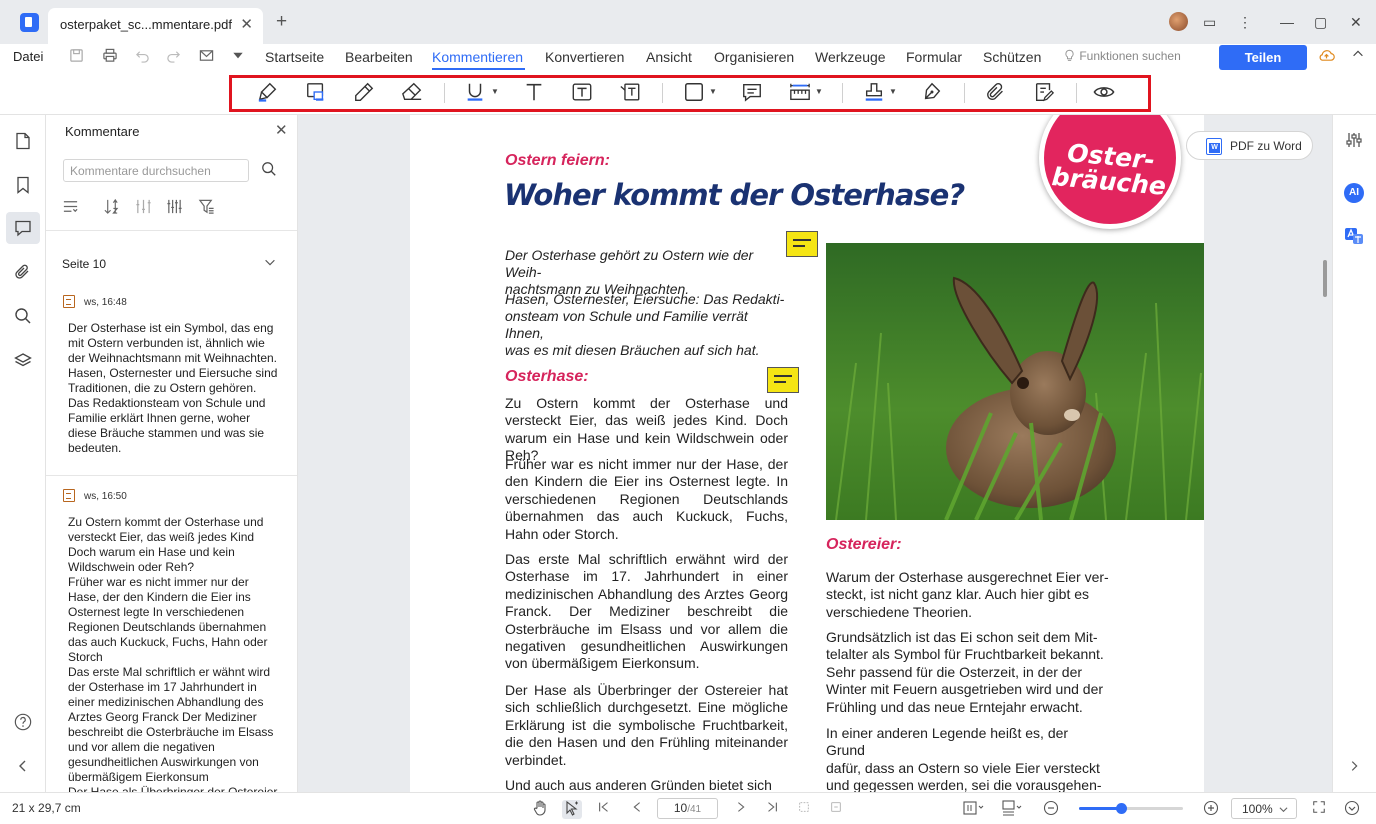  Describe the element at coordinates (1287, 22) in the screenshot. I see `minimize-button: —` at that location.